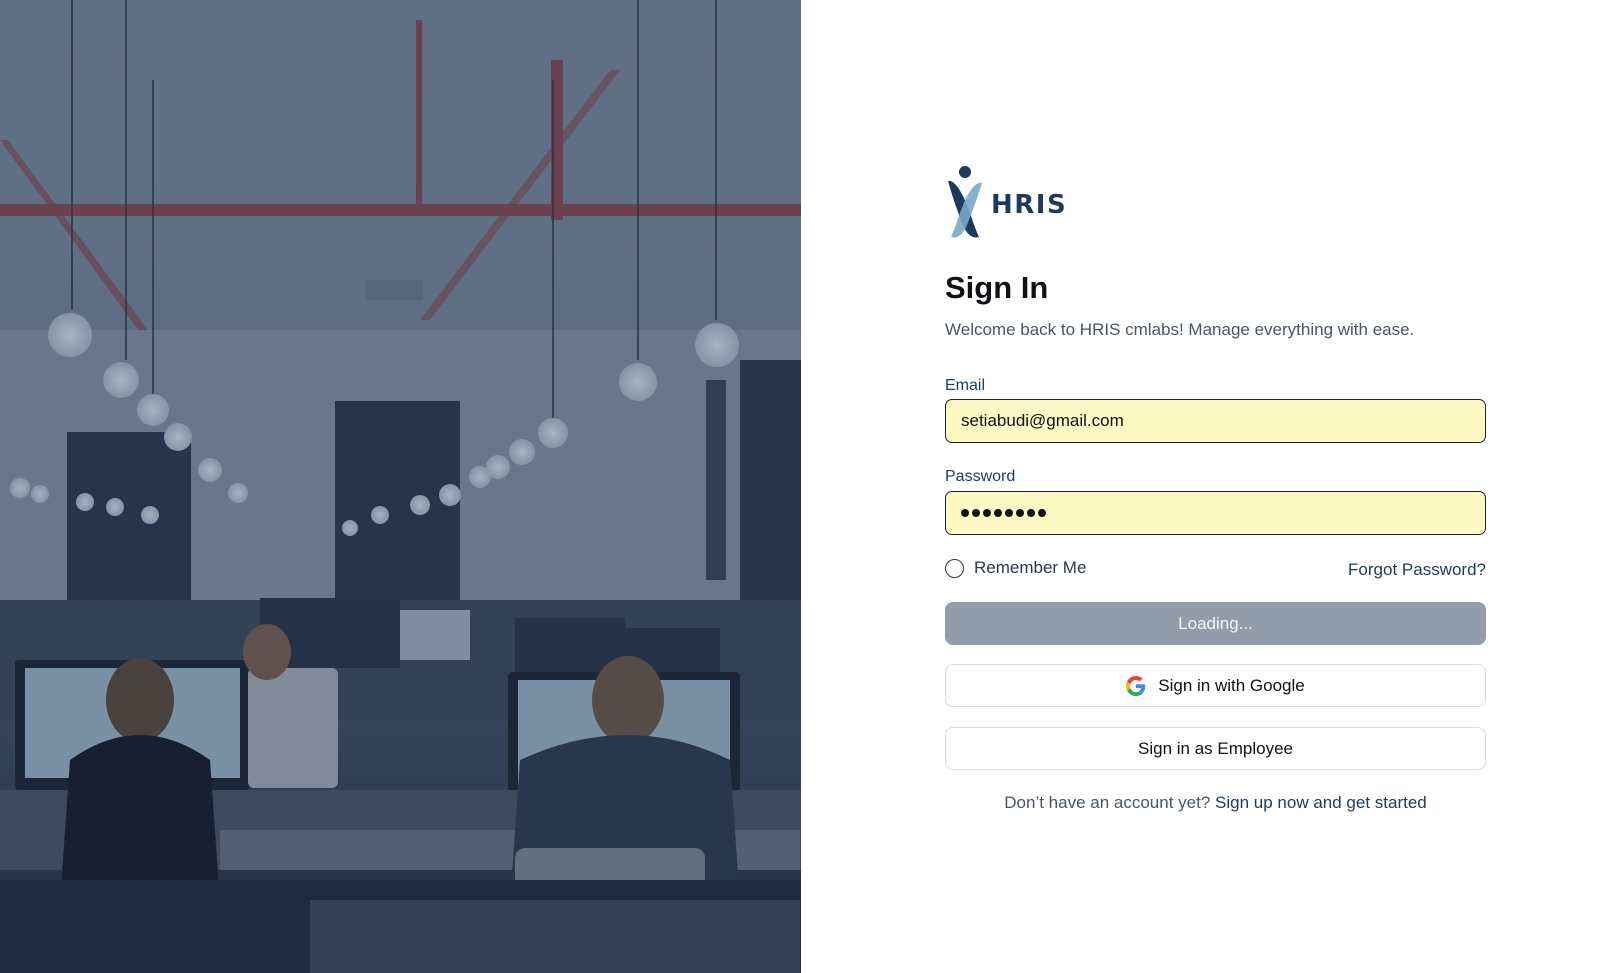 This screenshot has height=973, width=1614. What do you see at coordinates (954, 568) in the screenshot?
I see `remember-me-checkbox` at bounding box center [954, 568].